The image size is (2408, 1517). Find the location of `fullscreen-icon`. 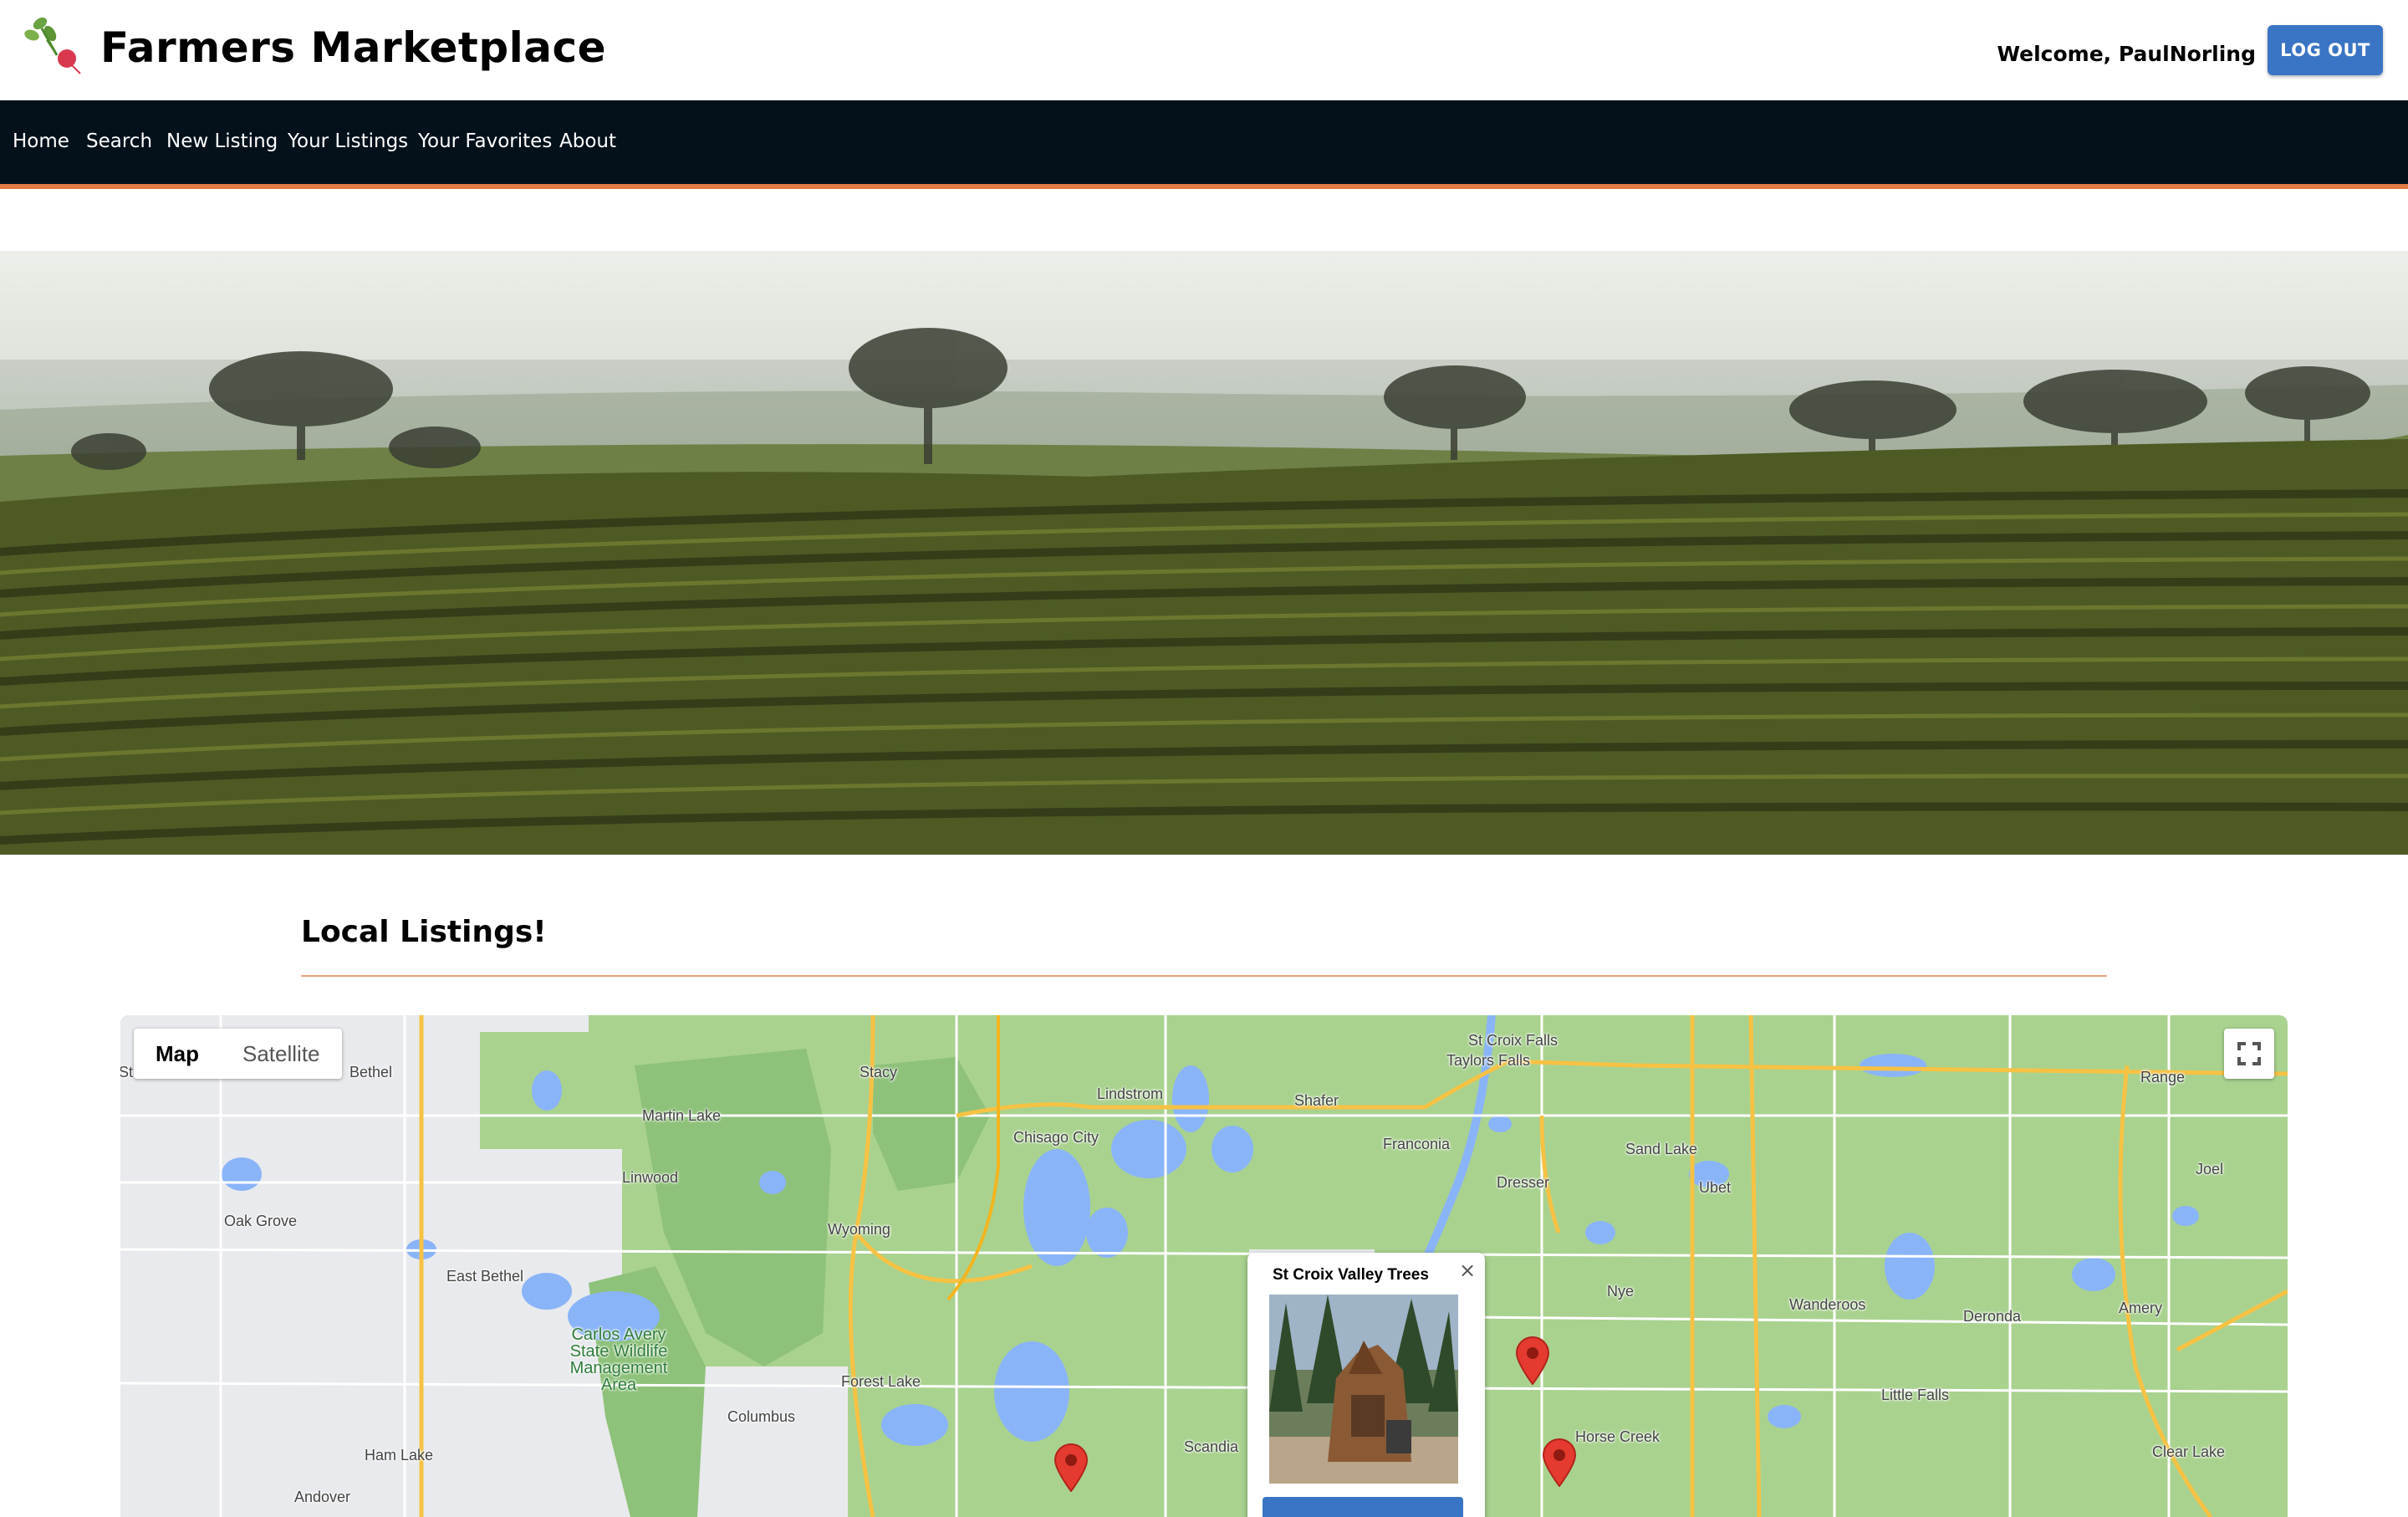

fullscreen-icon is located at coordinates (2249, 1054).